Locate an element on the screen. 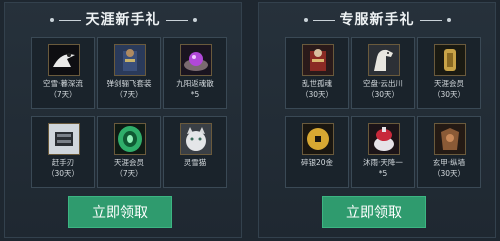 The height and width of the screenshot is (241, 500). reward-item: 乱世孤魂 （30天） is located at coordinates (317, 73).